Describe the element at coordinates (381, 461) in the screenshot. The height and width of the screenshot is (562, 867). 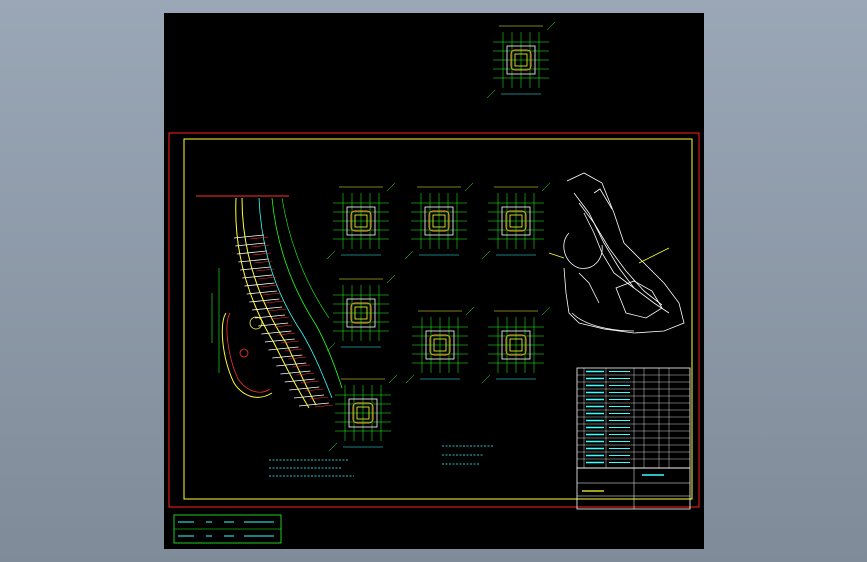
I see `drawing-notes` at that location.